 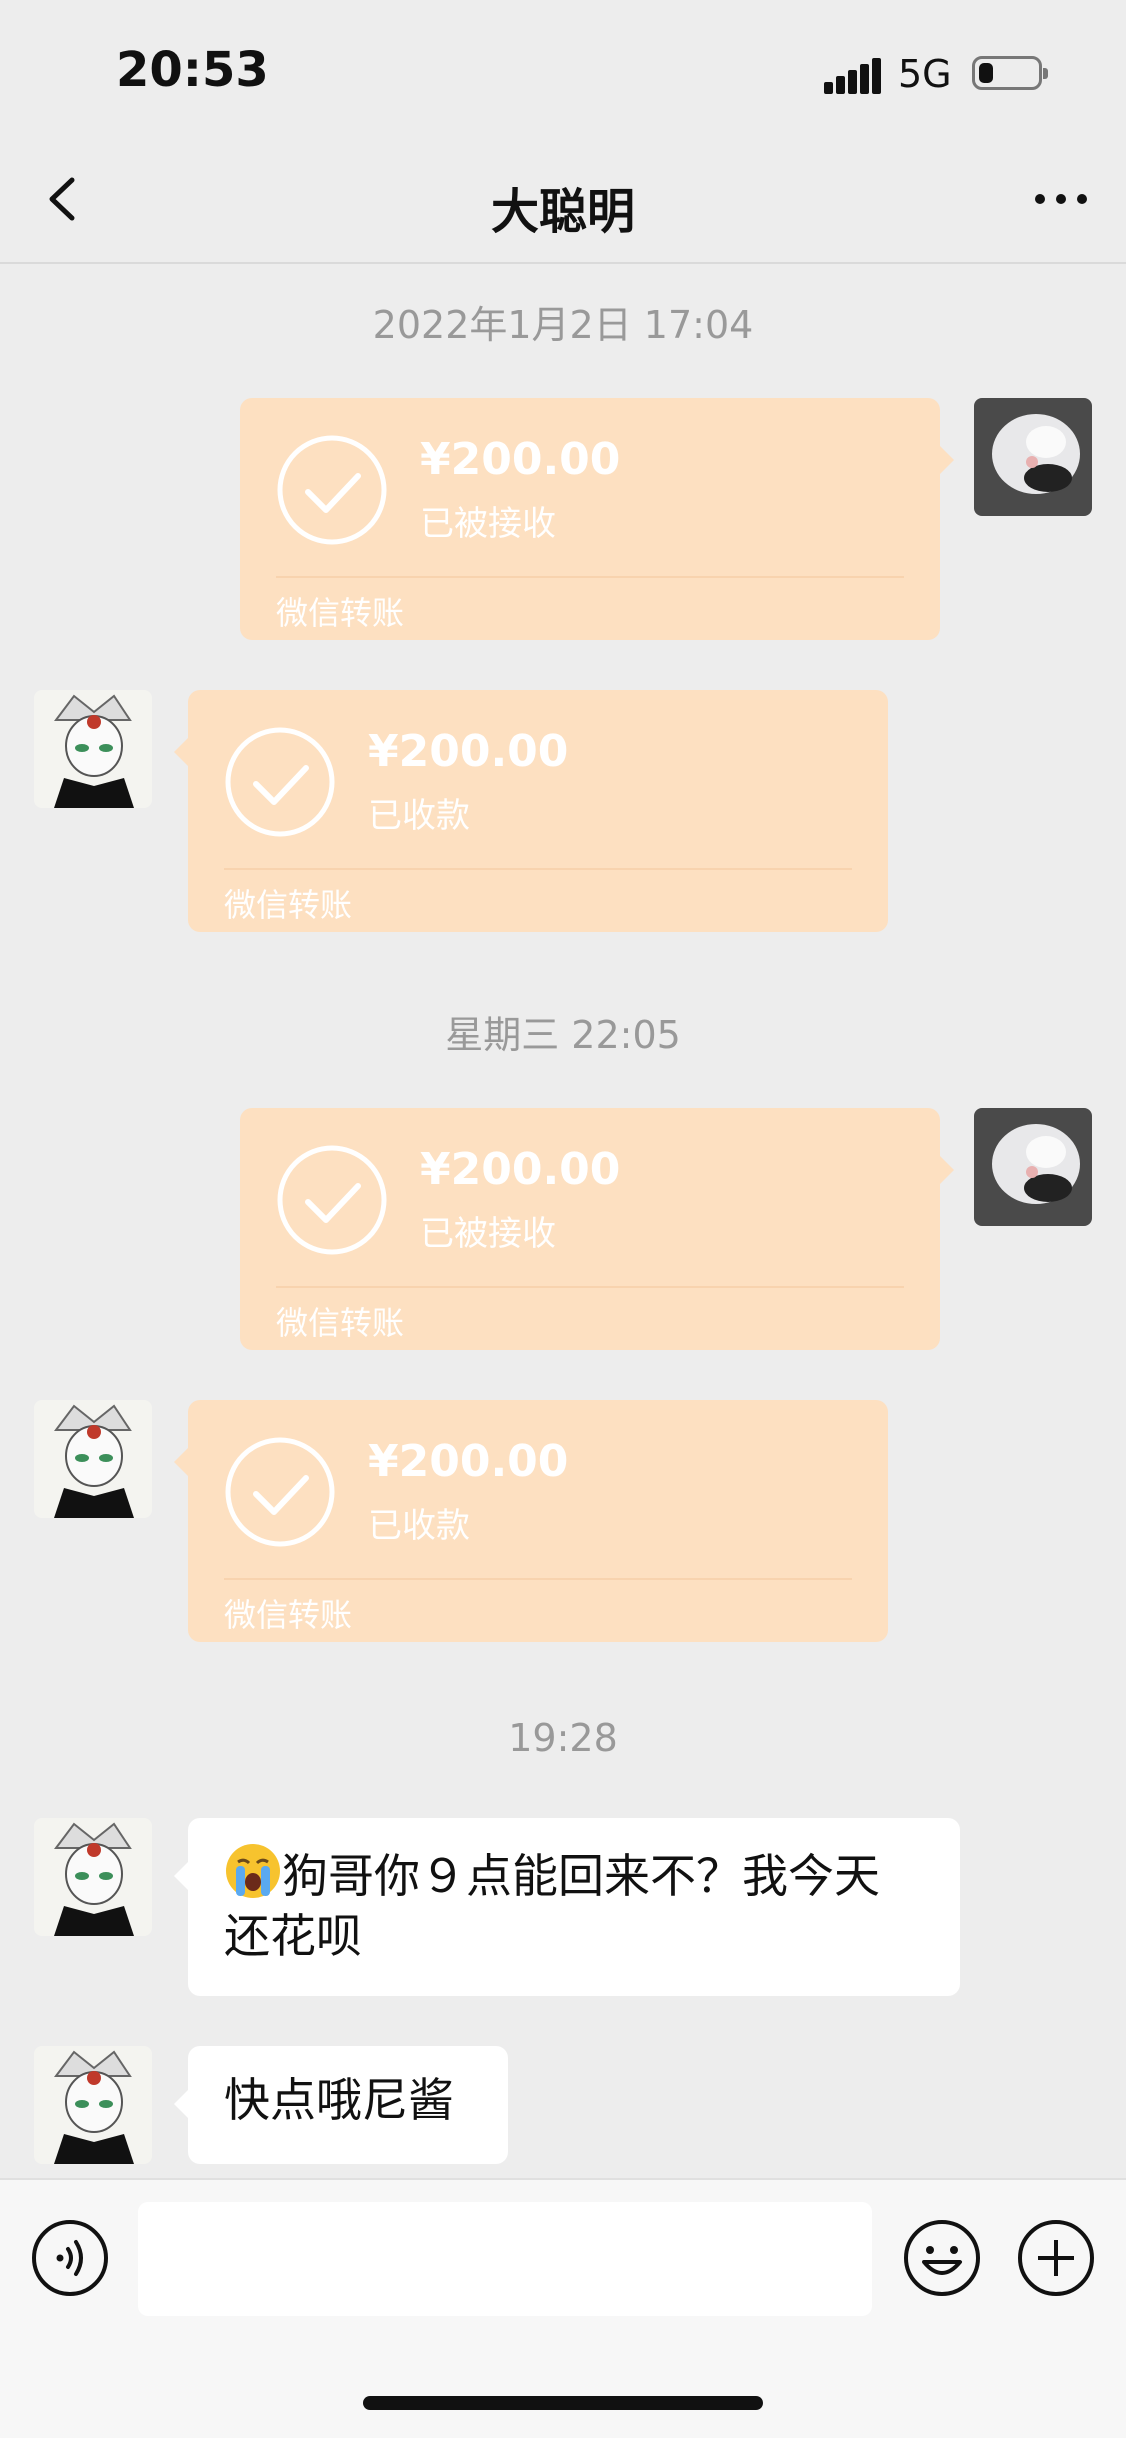 What do you see at coordinates (563, 1738) in the screenshot?
I see `timestamp: 19:28` at bounding box center [563, 1738].